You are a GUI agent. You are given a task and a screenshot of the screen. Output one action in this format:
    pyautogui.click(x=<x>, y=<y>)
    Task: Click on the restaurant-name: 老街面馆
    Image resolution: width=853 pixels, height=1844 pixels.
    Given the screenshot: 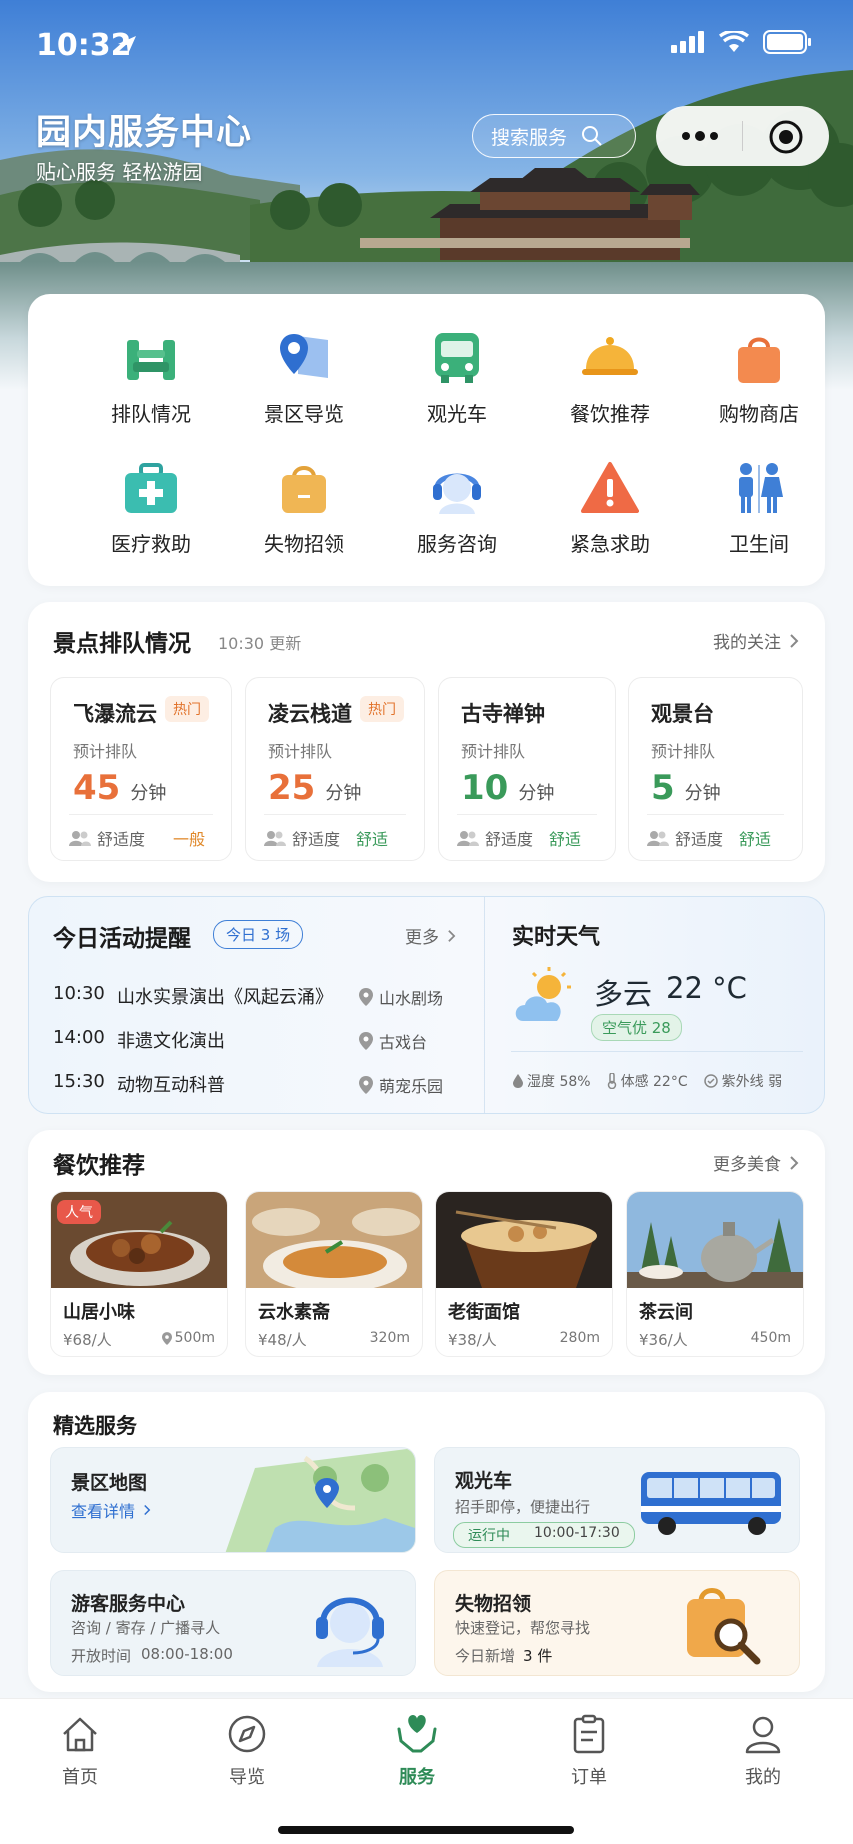 What is the action you would take?
    pyautogui.click(x=484, y=1312)
    